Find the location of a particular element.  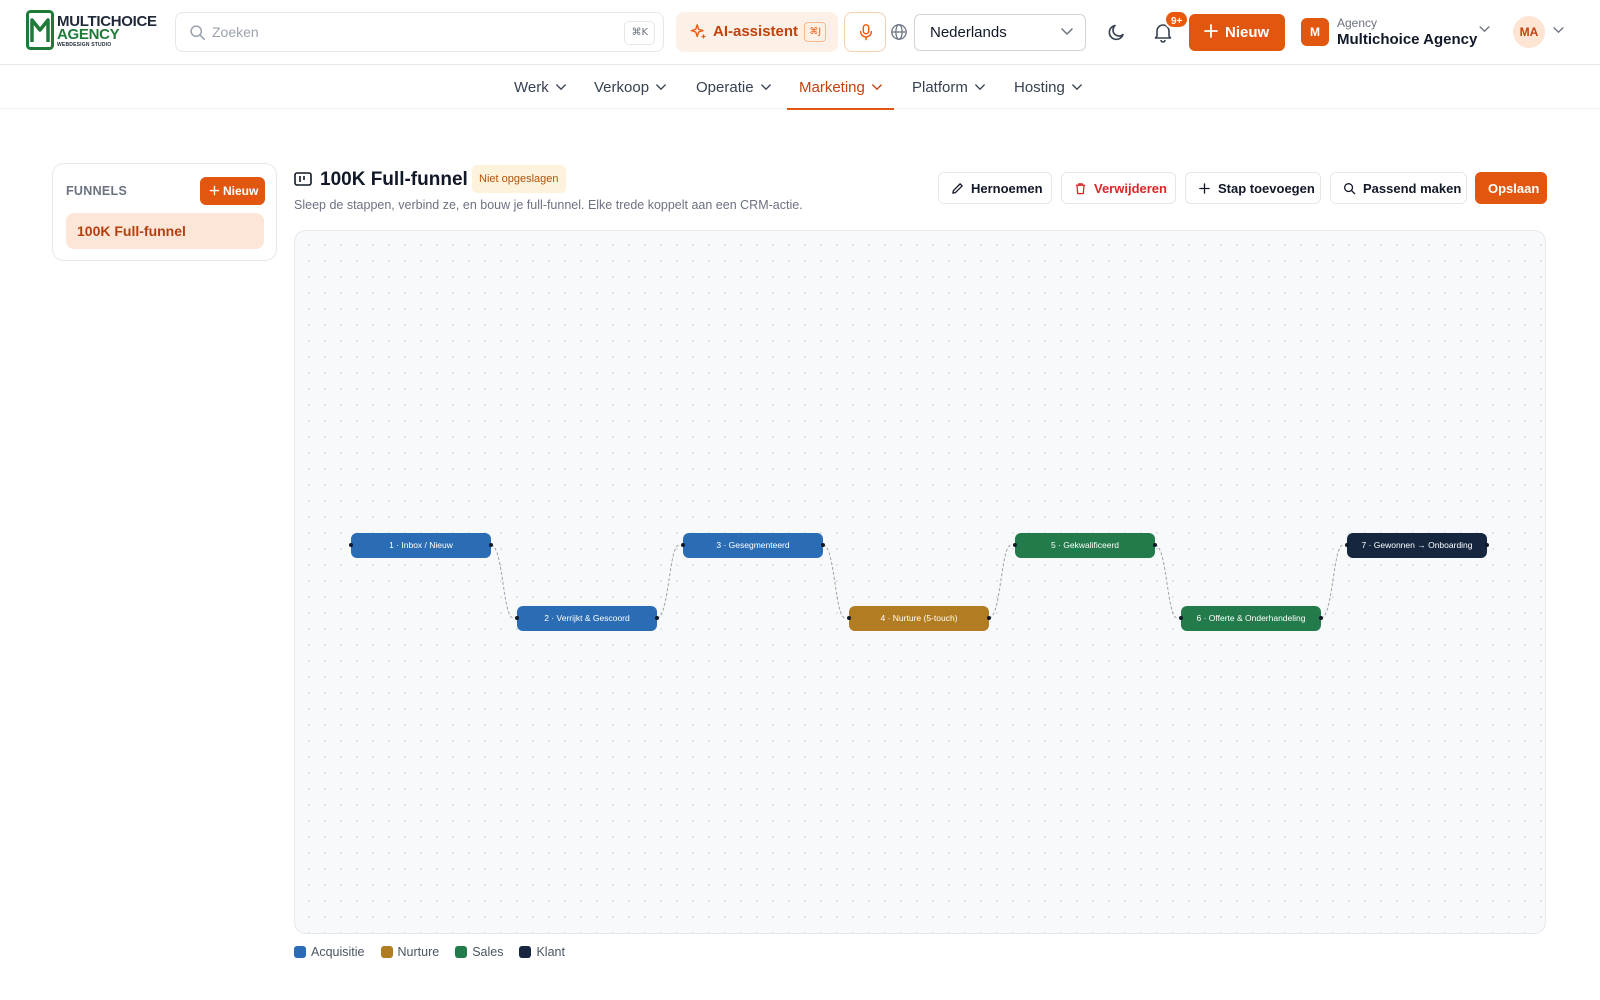

logo-text-line2: AGENCY is located at coordinates (88, 34).